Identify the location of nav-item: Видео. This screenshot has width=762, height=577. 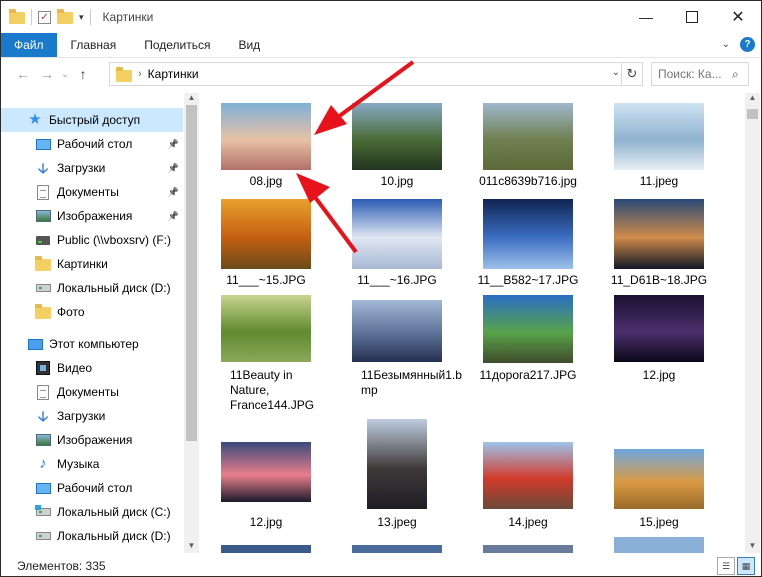
(92, 368).